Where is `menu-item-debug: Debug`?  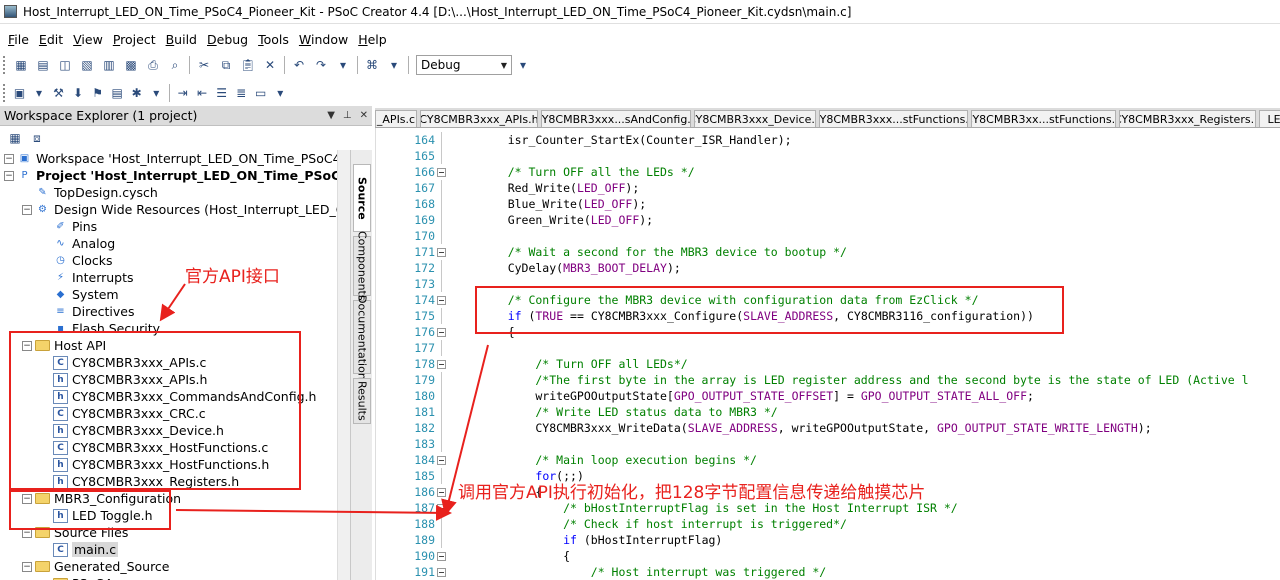 menu-item-debug: Debug is located at coordinates (228, 39).